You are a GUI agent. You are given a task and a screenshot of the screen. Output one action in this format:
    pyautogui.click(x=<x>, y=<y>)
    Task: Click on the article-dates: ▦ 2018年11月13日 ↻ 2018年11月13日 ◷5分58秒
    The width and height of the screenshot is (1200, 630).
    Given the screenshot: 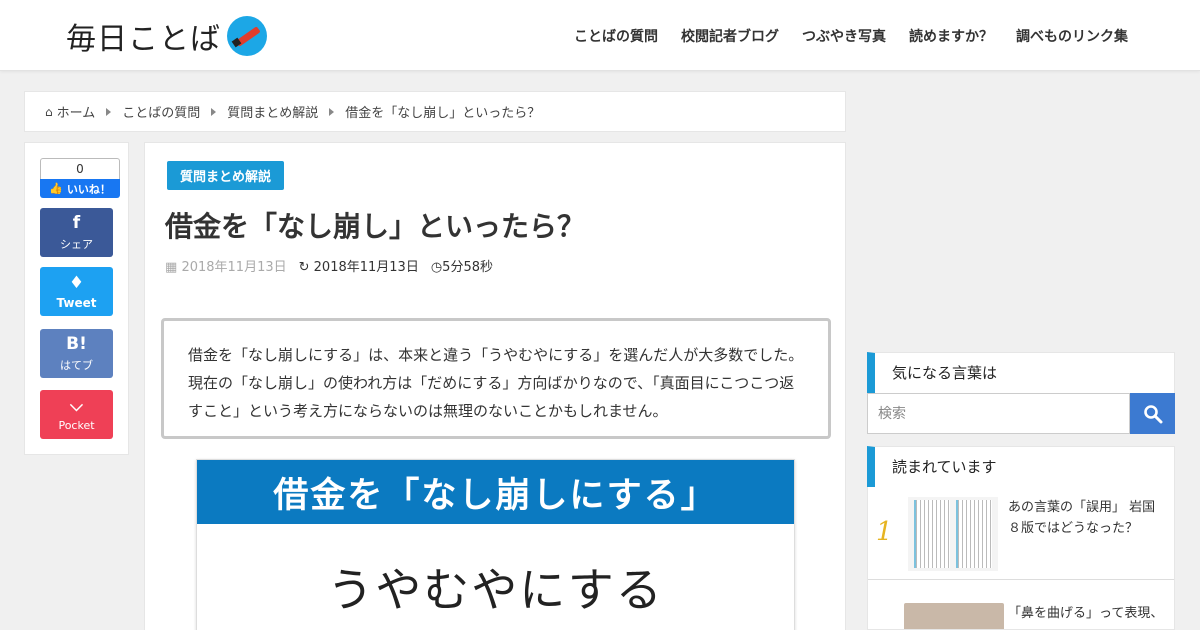 What is the action you would take?
    pyautogui.click(x=329, y=265)
    